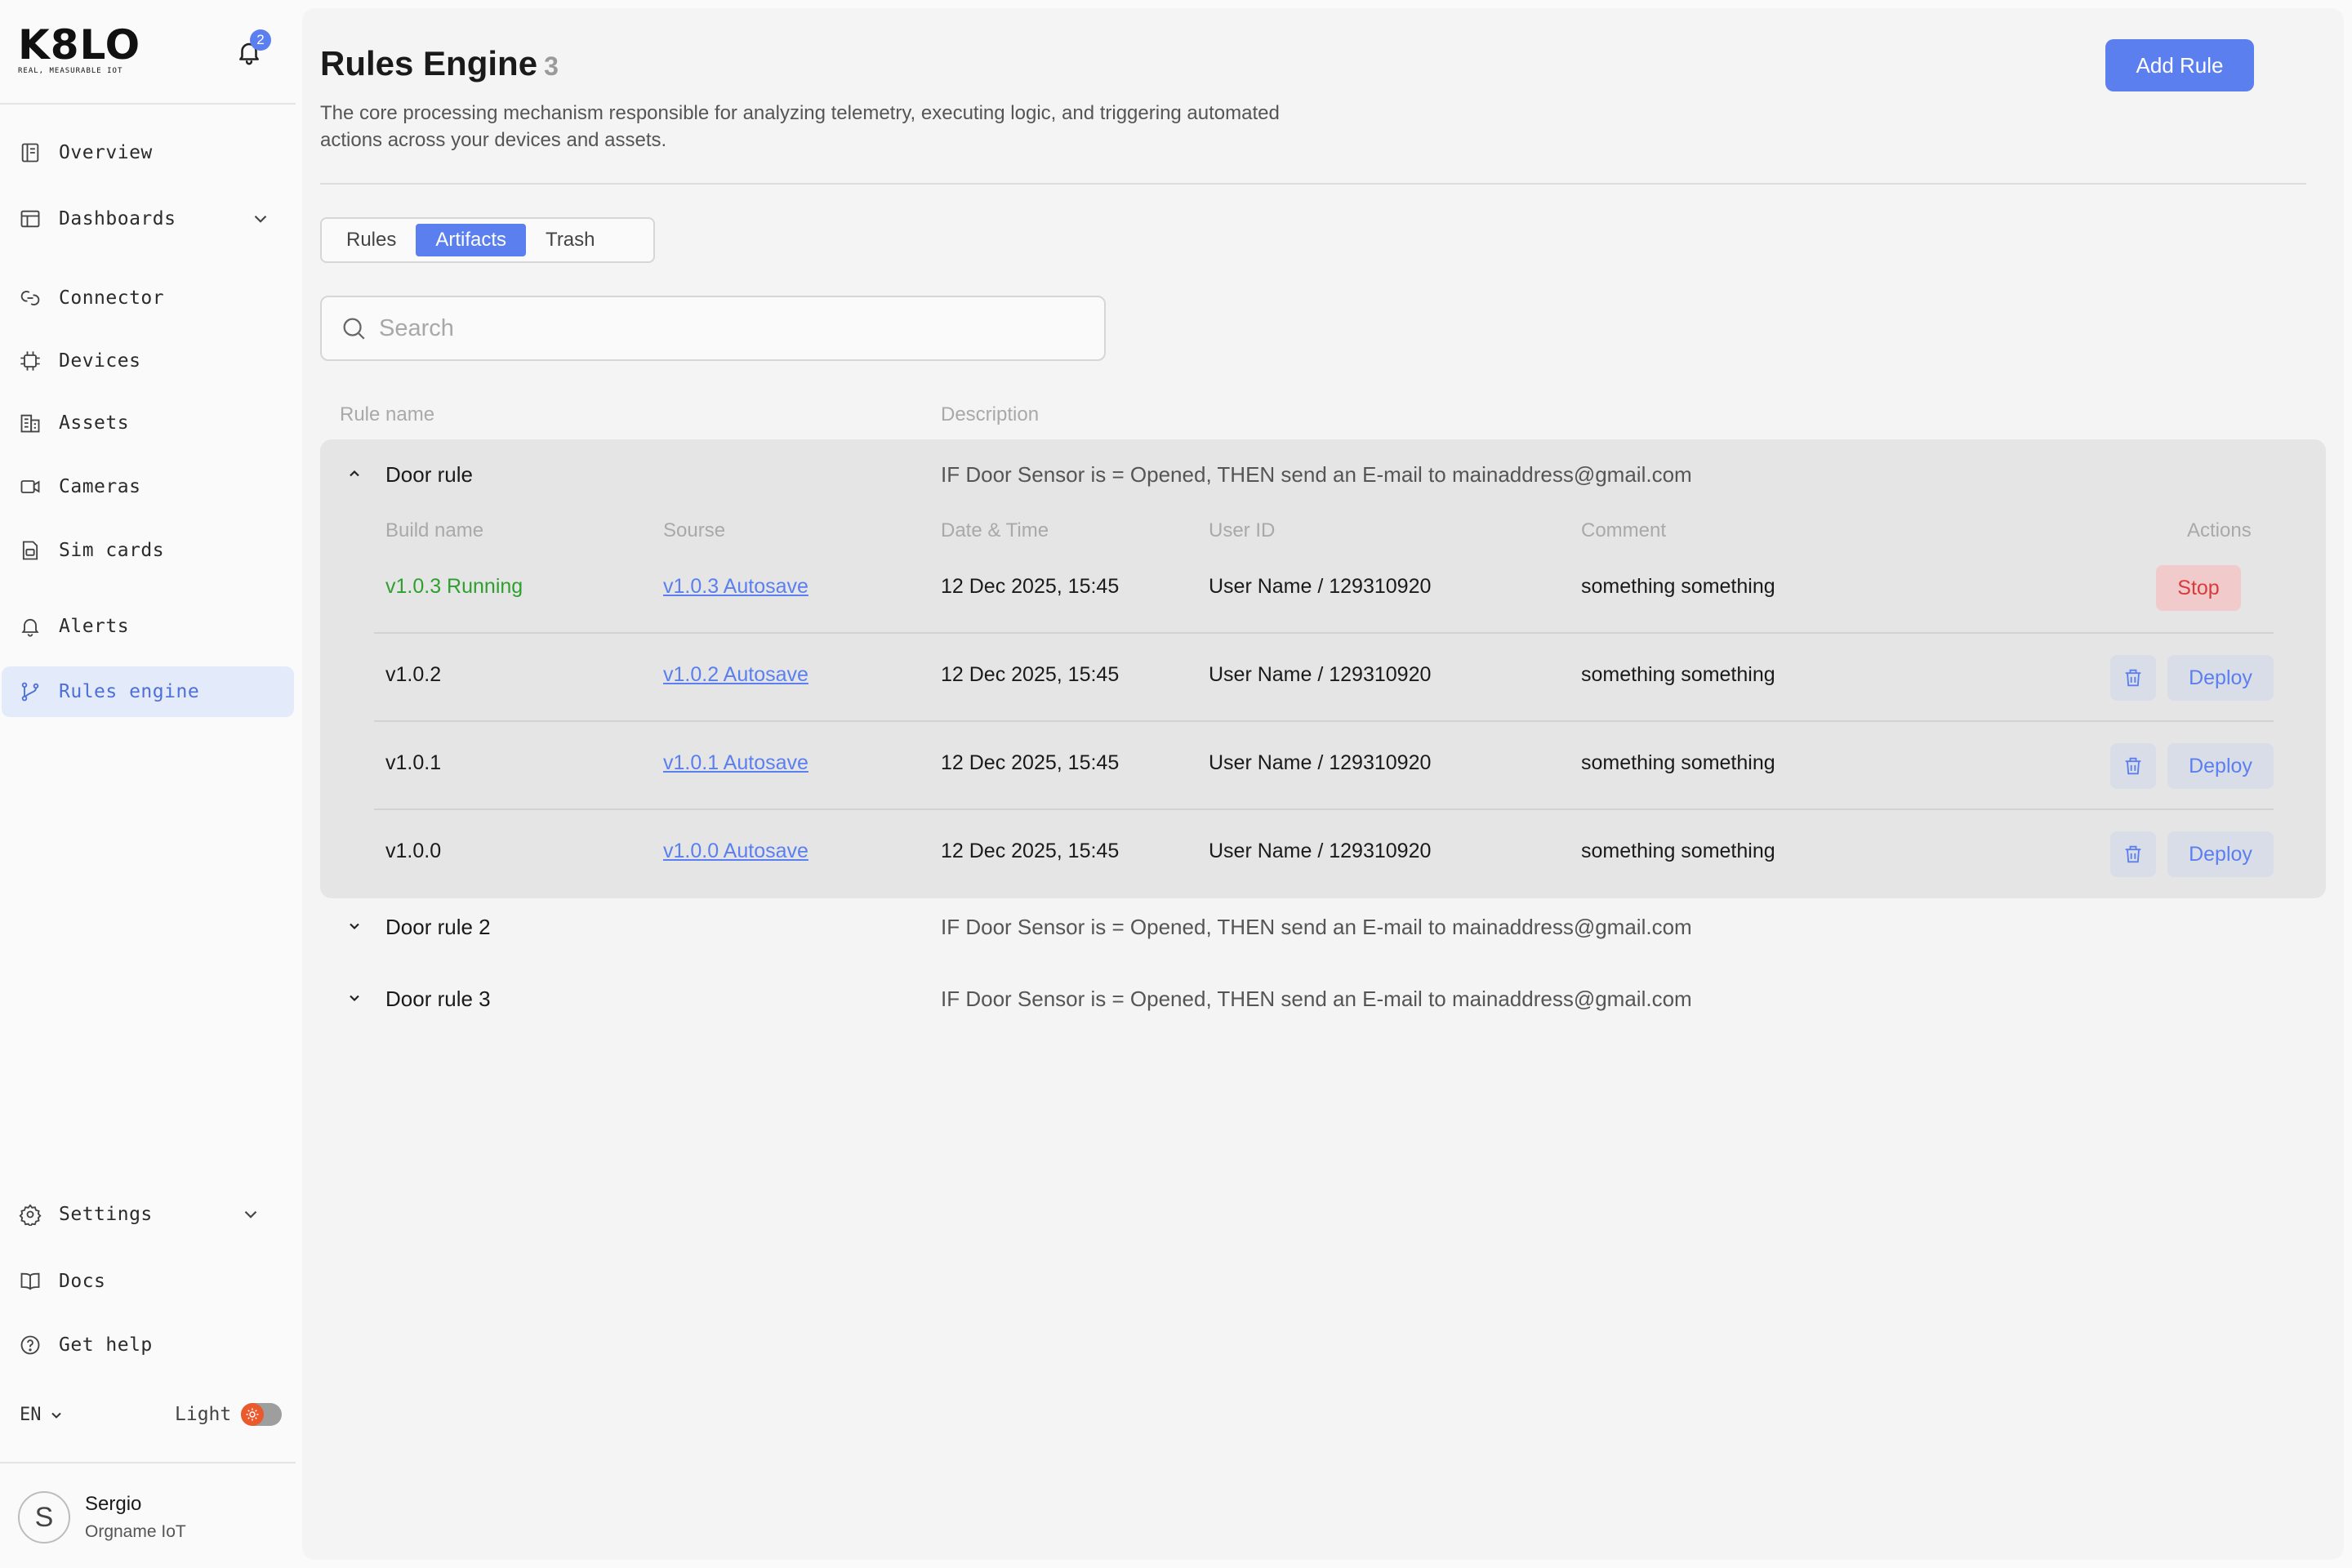  What do you see at coordinates (371, 240) in the screenshot?
I see `tab-rules: Rules` at bounding box center [371, 240].